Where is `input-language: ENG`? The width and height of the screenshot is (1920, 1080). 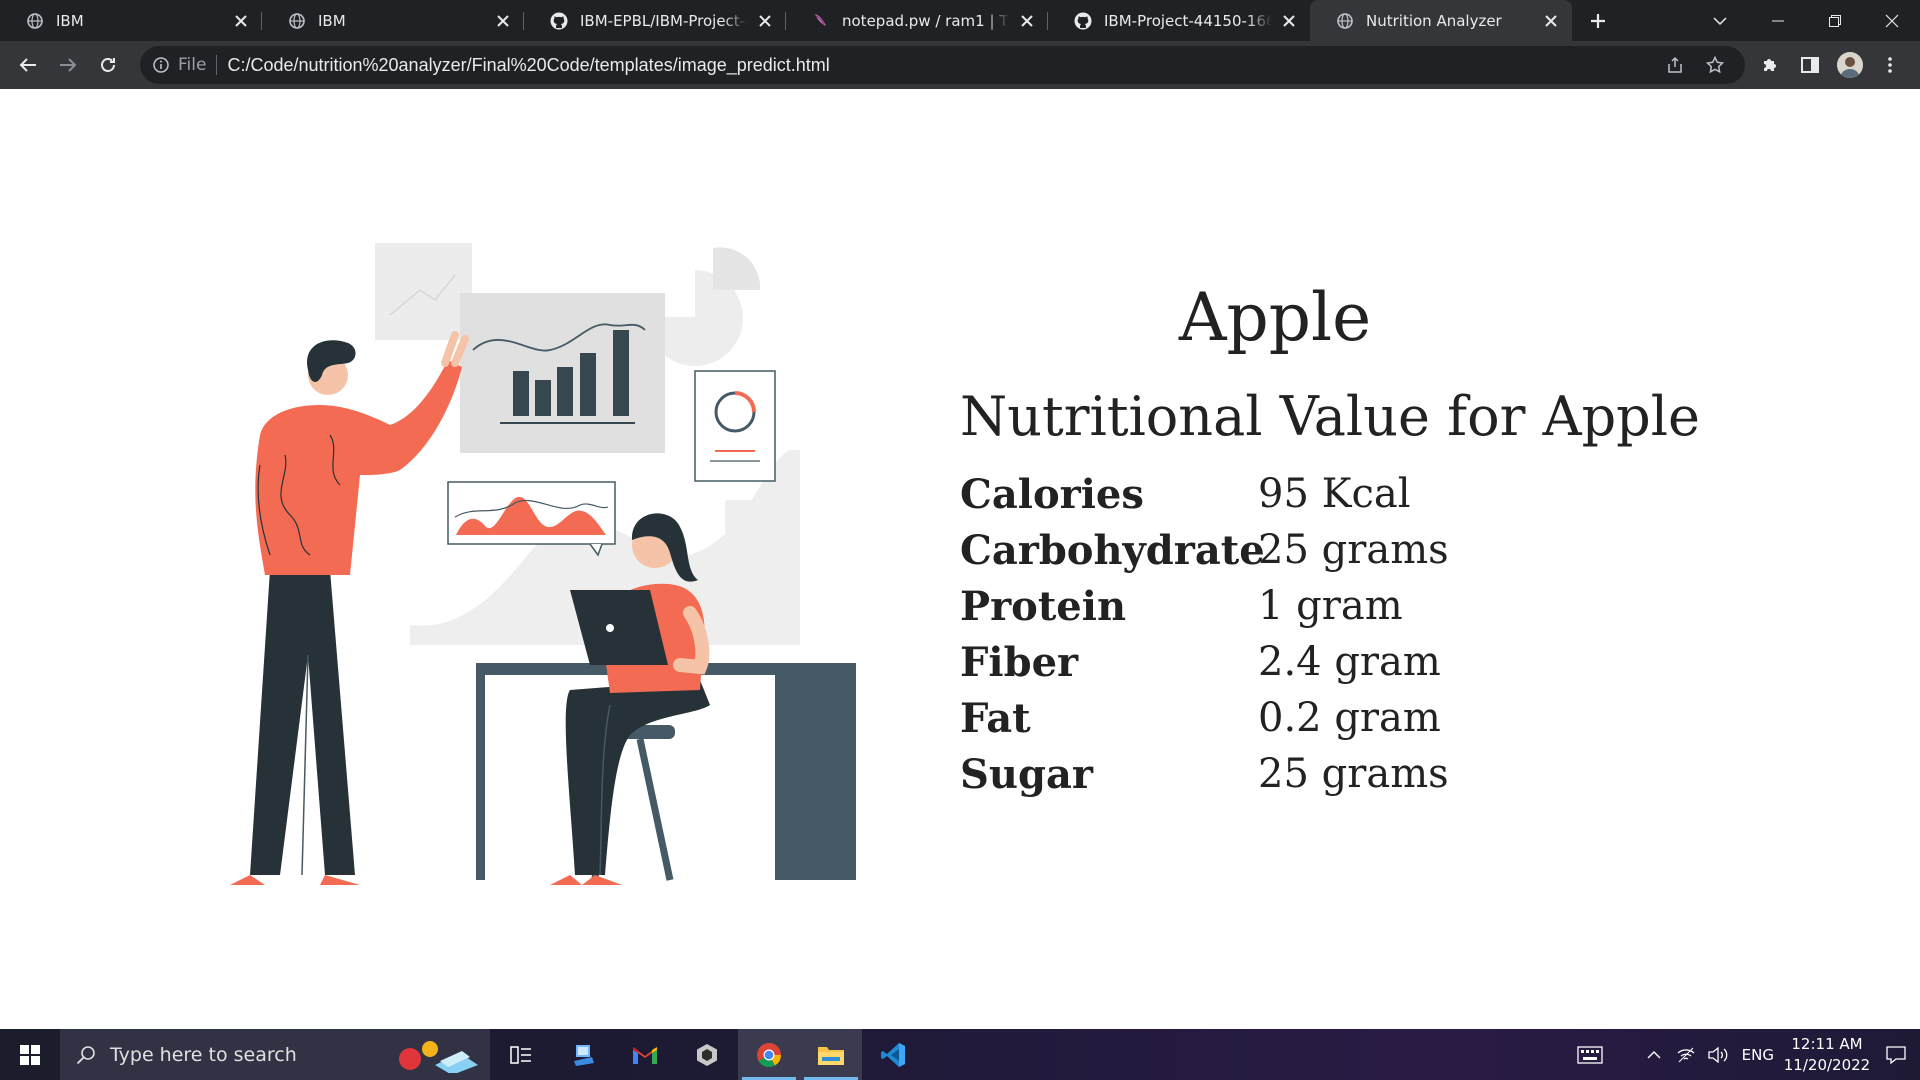 input-language: ENG is located at coordinates (1758, 1055).